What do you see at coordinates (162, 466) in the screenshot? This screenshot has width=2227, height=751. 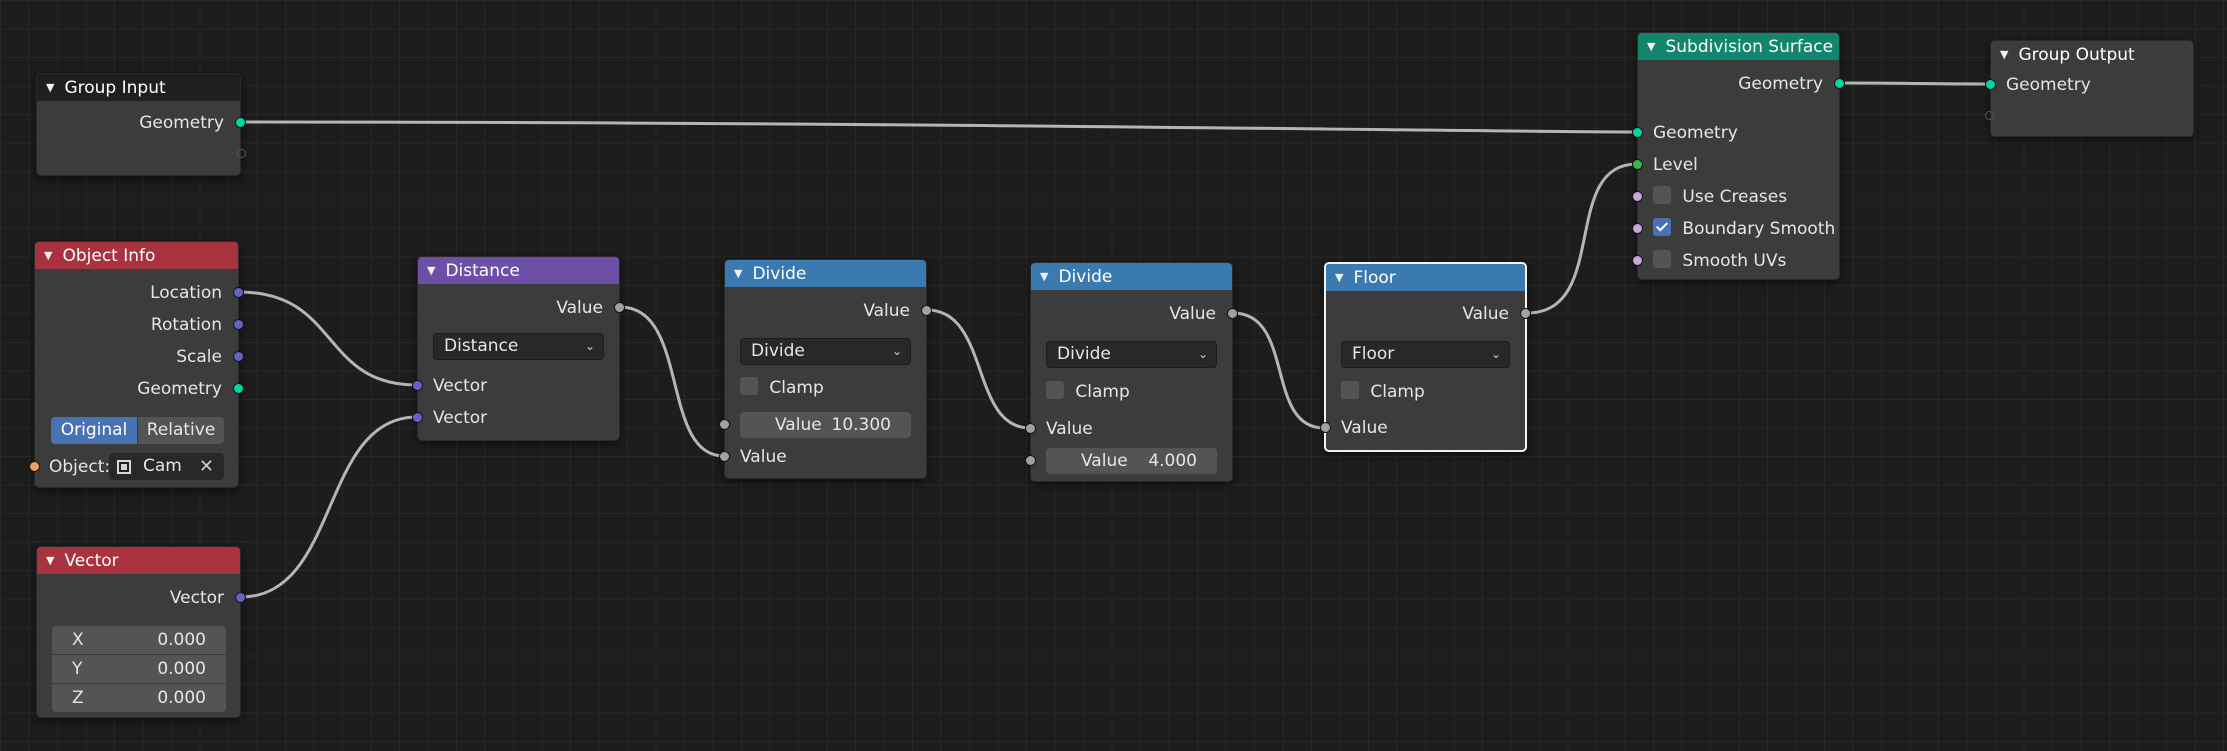 I see `object-name: Cam` at bounding box center [162, 466].